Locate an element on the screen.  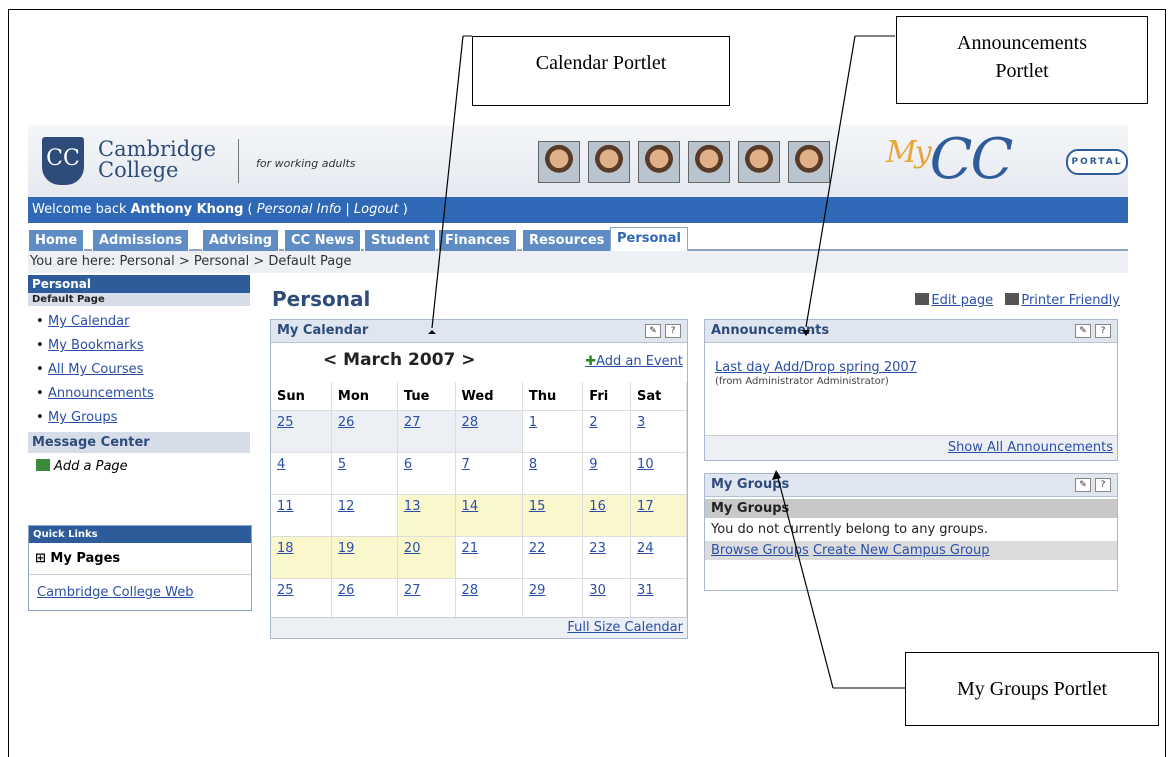
mycc-brand: MyCC is located at coordinates (950, 159).